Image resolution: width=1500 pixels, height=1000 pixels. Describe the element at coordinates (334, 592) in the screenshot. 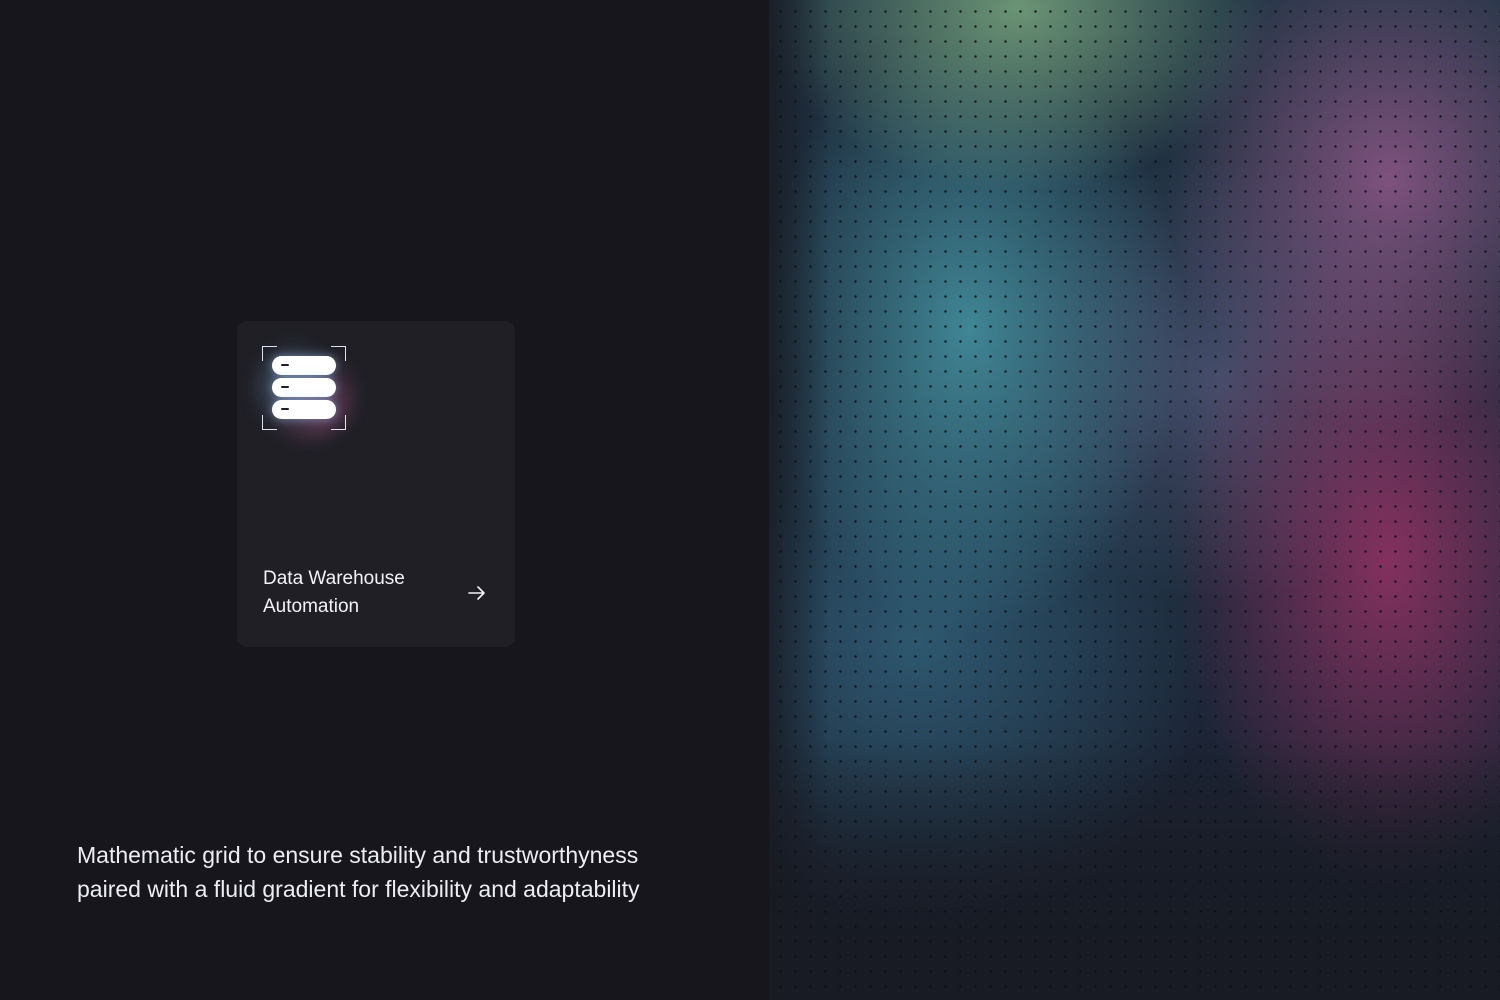

I see `card-title: Data Warehouse Automation` at that location.